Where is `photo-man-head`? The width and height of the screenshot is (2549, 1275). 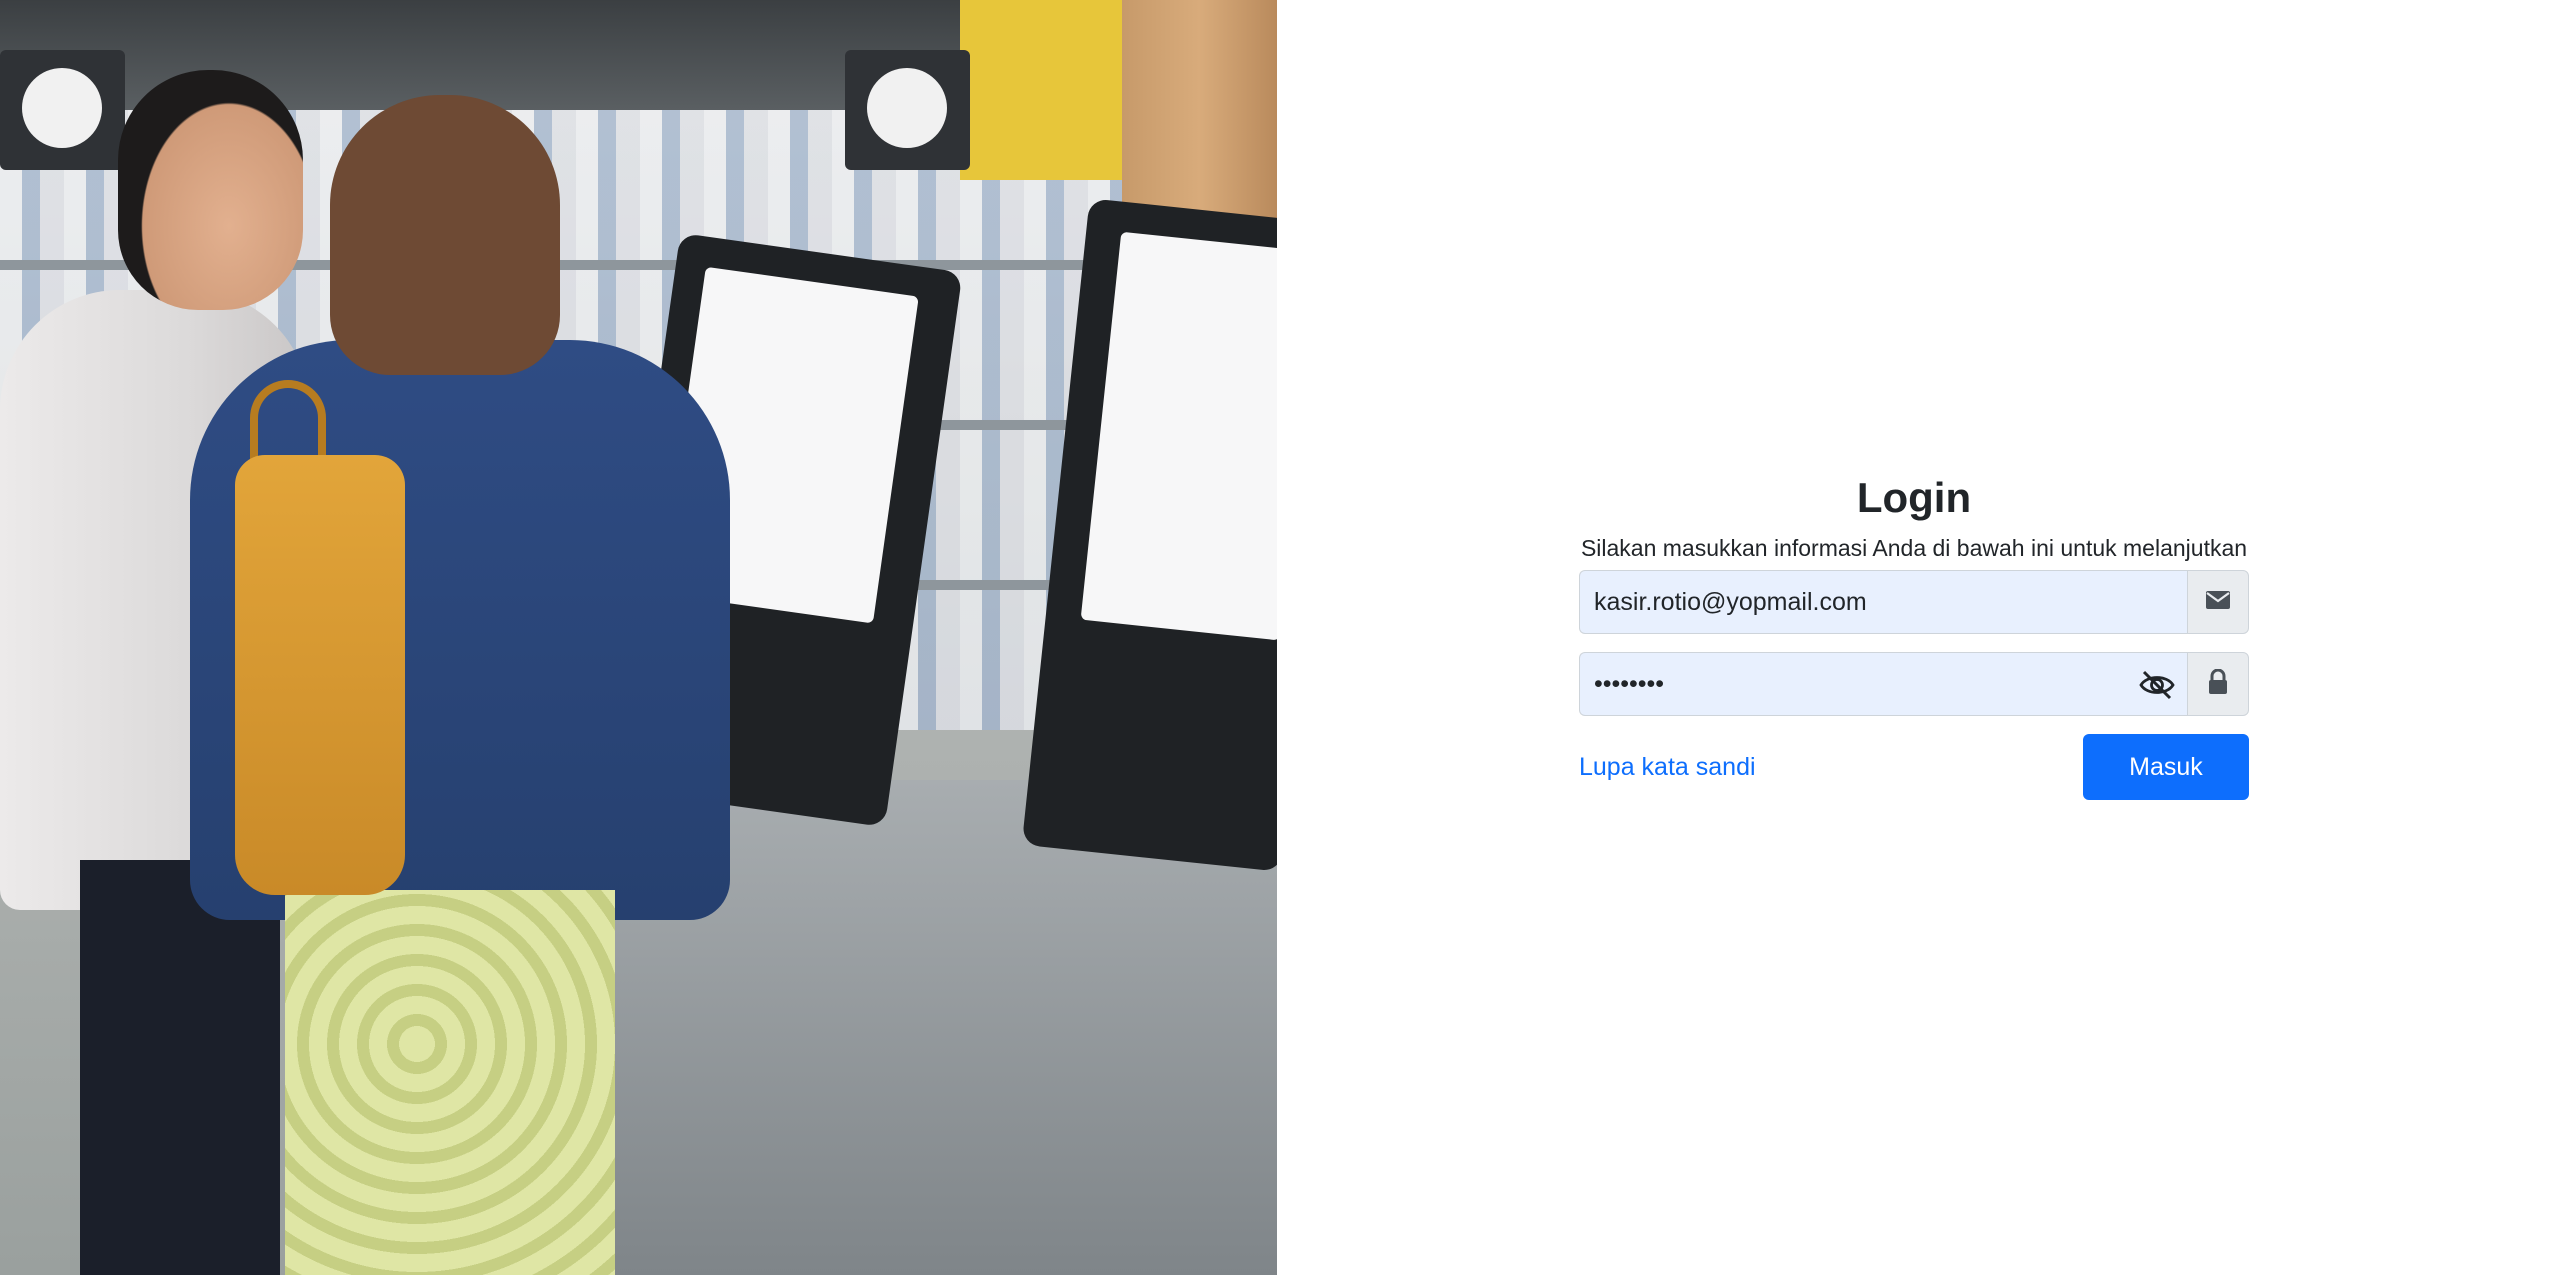
photo-man-head is located at coordinates (210, 190).